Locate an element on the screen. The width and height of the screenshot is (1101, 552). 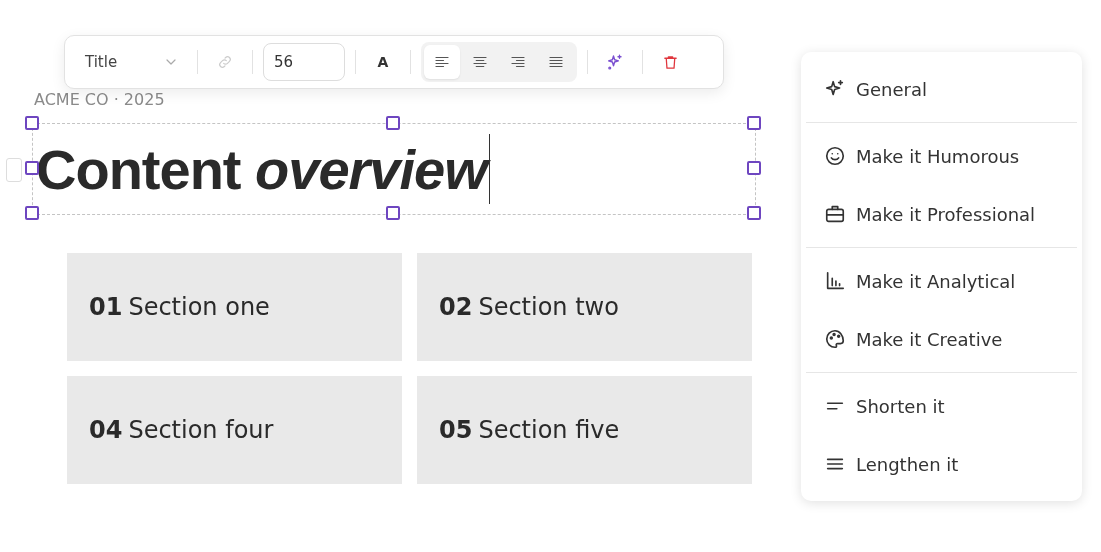
sparkle-icon is located at coordinates (615, 62).